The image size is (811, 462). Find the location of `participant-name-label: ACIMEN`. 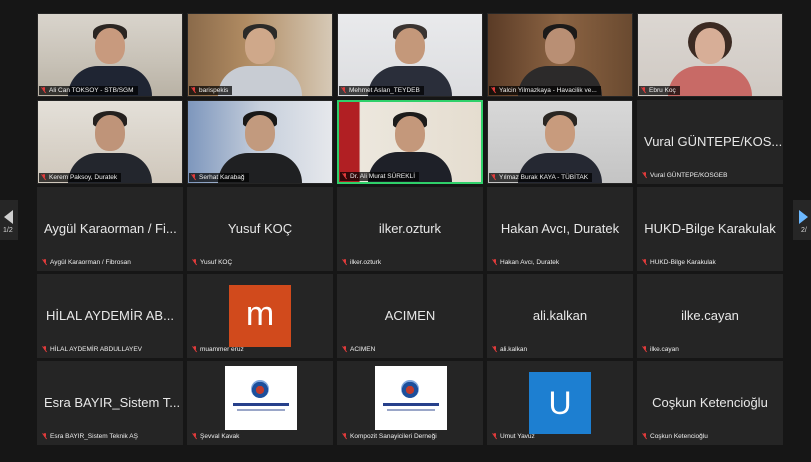

participant-name-label: ACIMEN is located at coordinates (359, 349).